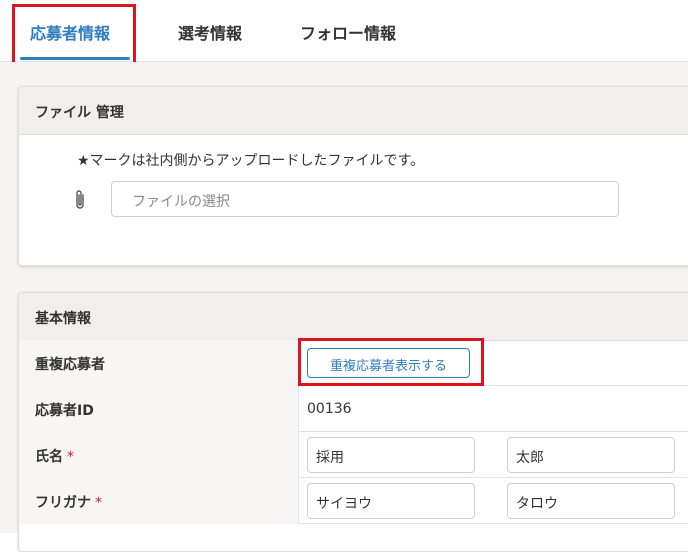 The image size is (688, 552). What do you see at coordinates (159, 501) in the screenshot?
I see `kana-label: フリガナ *` at bounding box center [159, 501].